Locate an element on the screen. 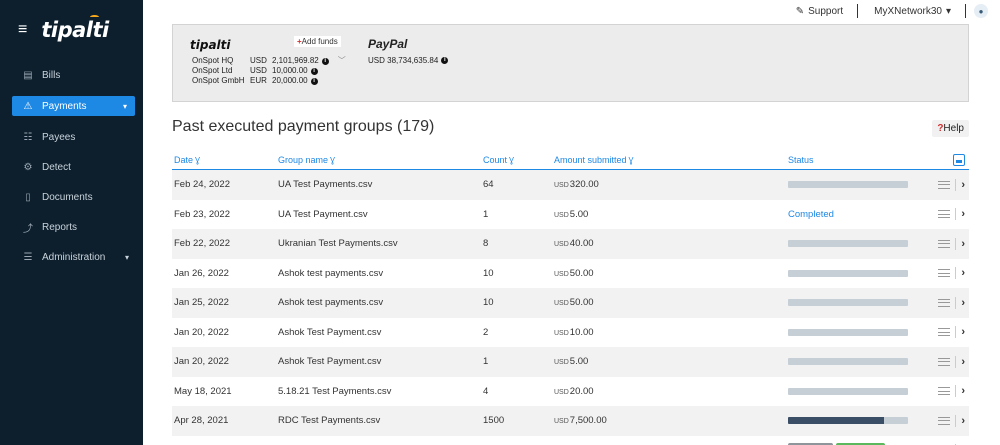 The width and height of the screenshot is (1000, 445). support-link: ✎ Support is located at coordinates (827, 11).